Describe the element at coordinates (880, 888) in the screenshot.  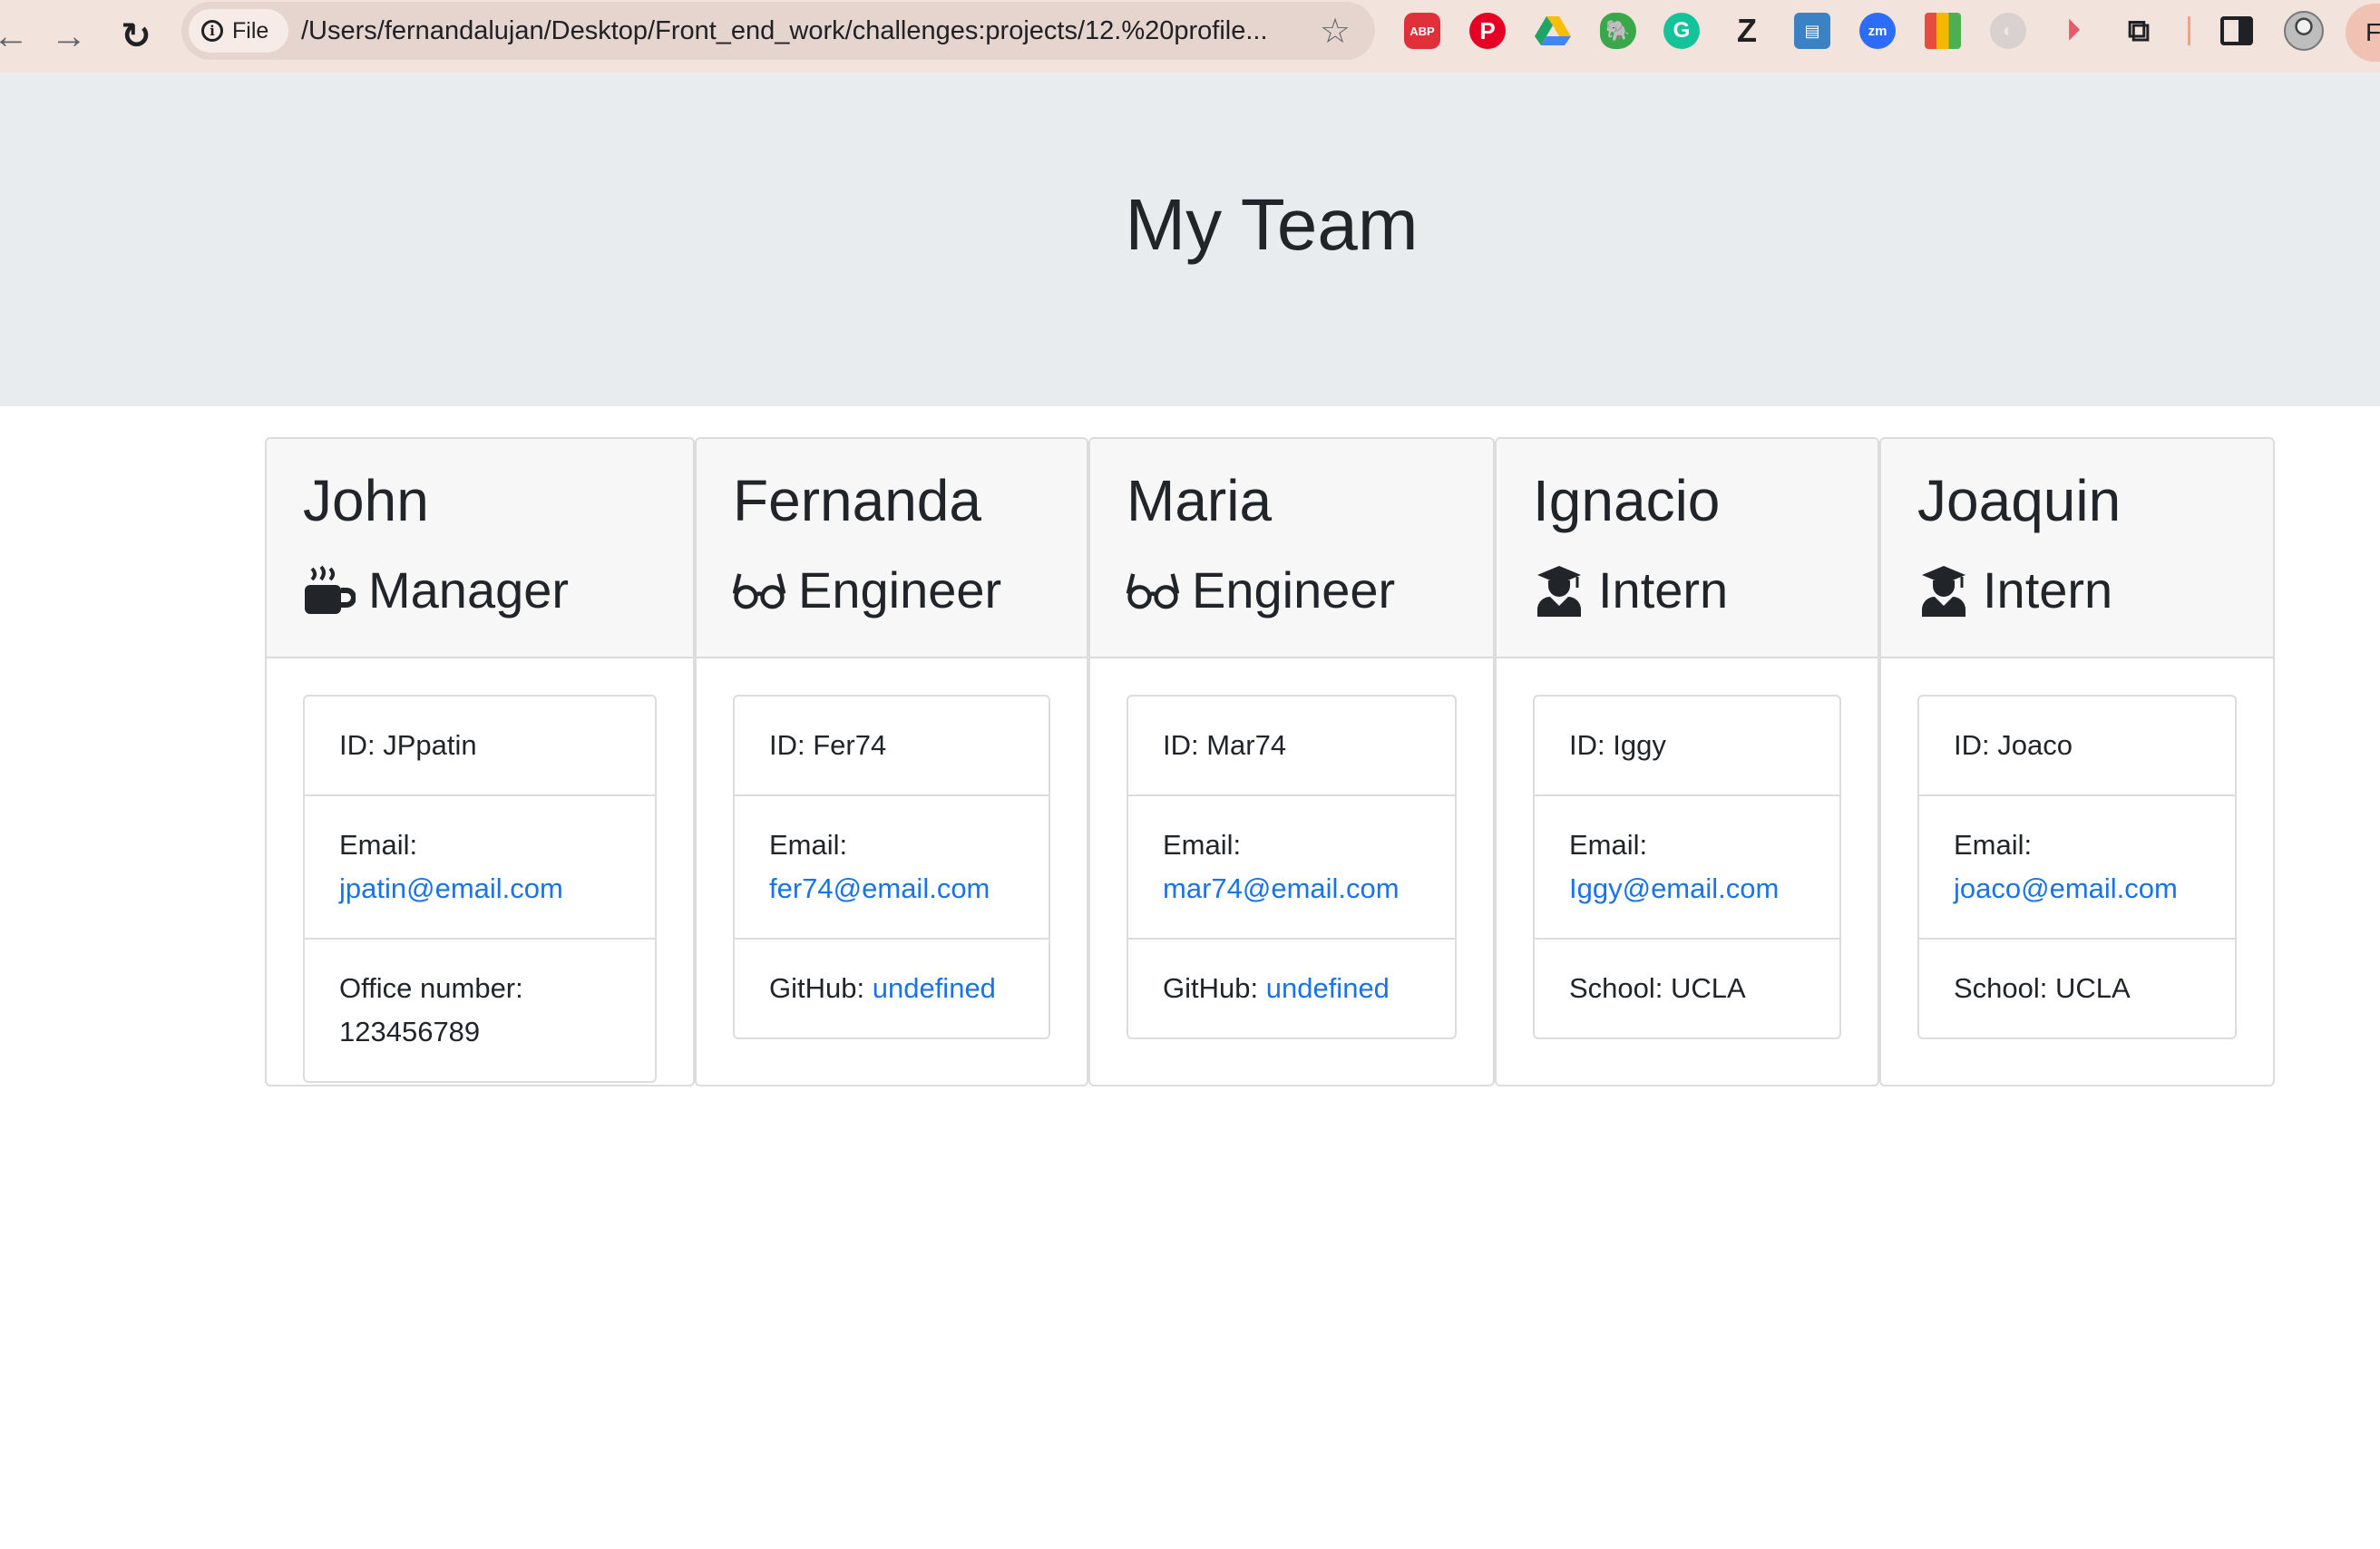
I see `email-link: fer74@email.com` at that location.